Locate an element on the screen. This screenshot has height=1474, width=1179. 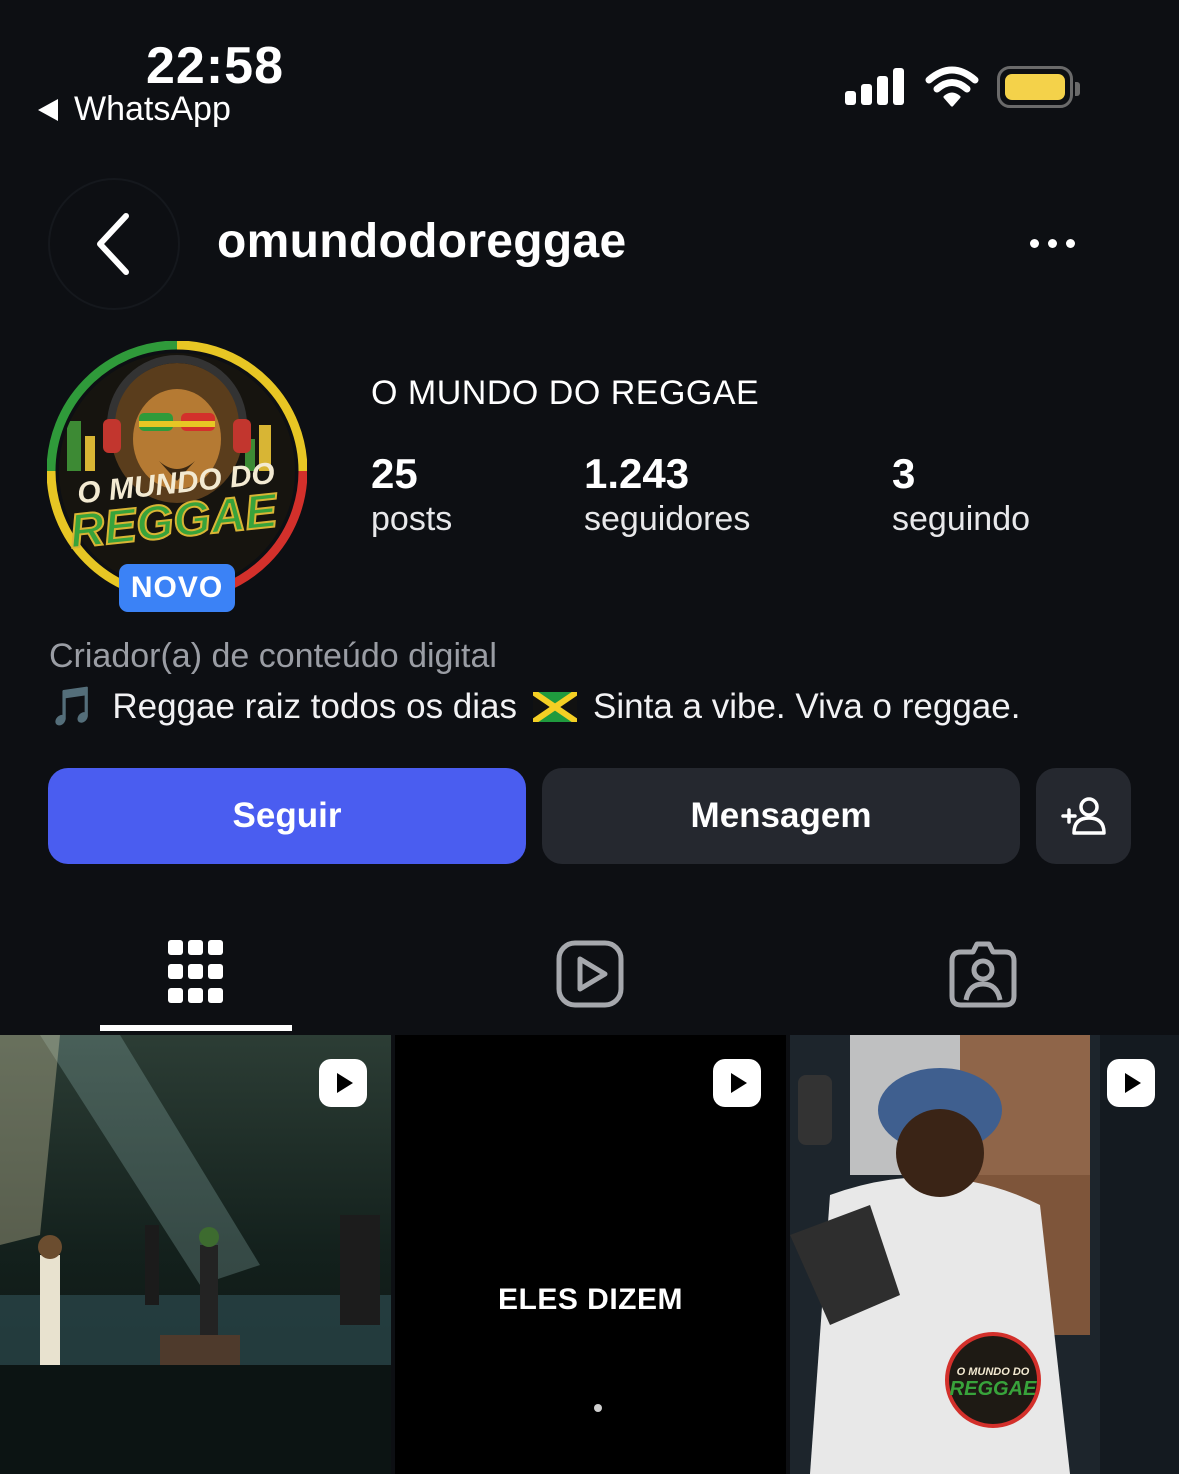
reels-icon is located at coordinates (590, 974).